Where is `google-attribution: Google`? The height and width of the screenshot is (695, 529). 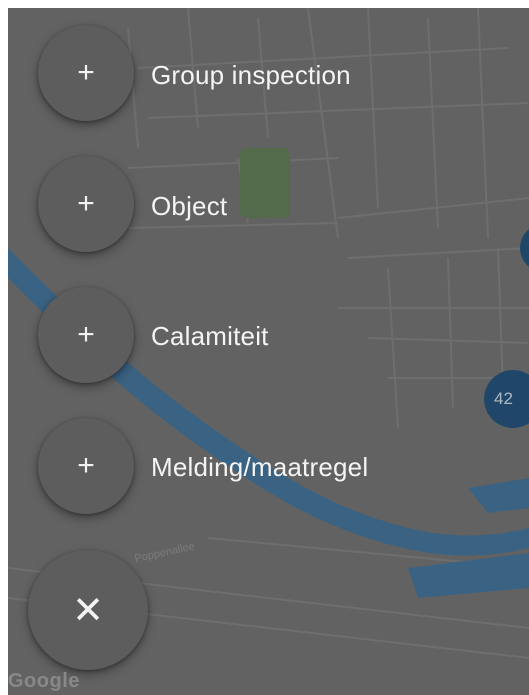
google-attribution: Google is located at coordinates (44, 681).